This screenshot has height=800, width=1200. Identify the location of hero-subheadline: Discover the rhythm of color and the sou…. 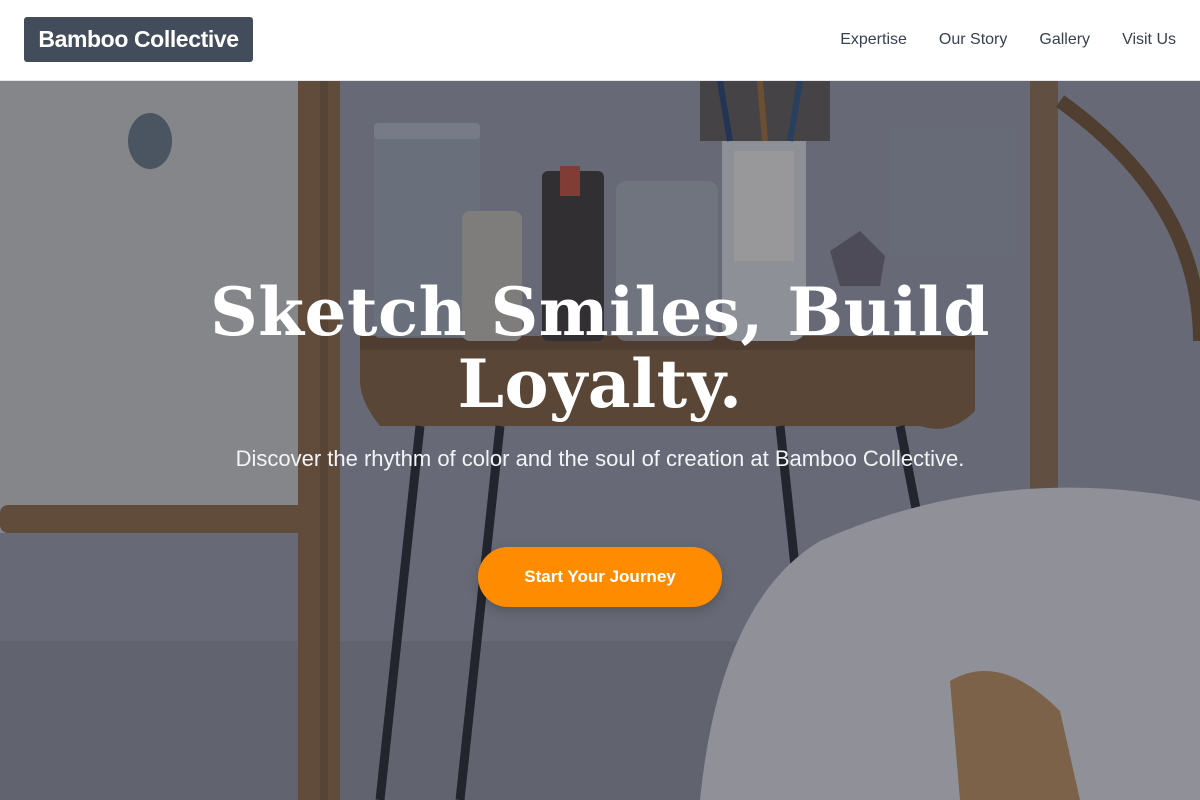
(600, 458).